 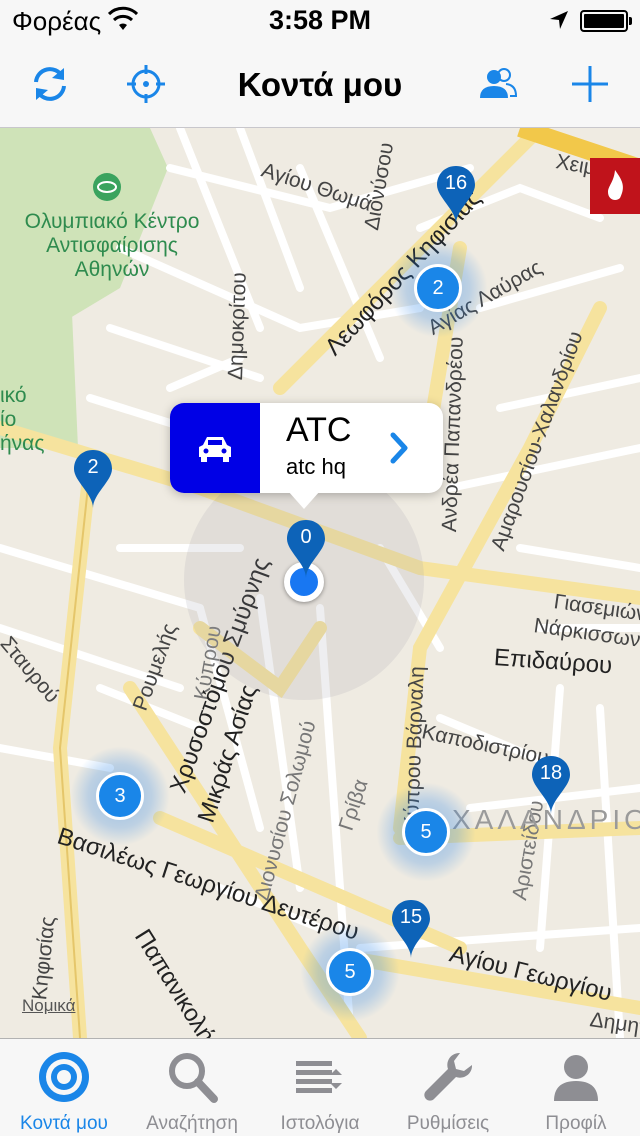 I want to click on flame-icon, so click(x=615, y=185).